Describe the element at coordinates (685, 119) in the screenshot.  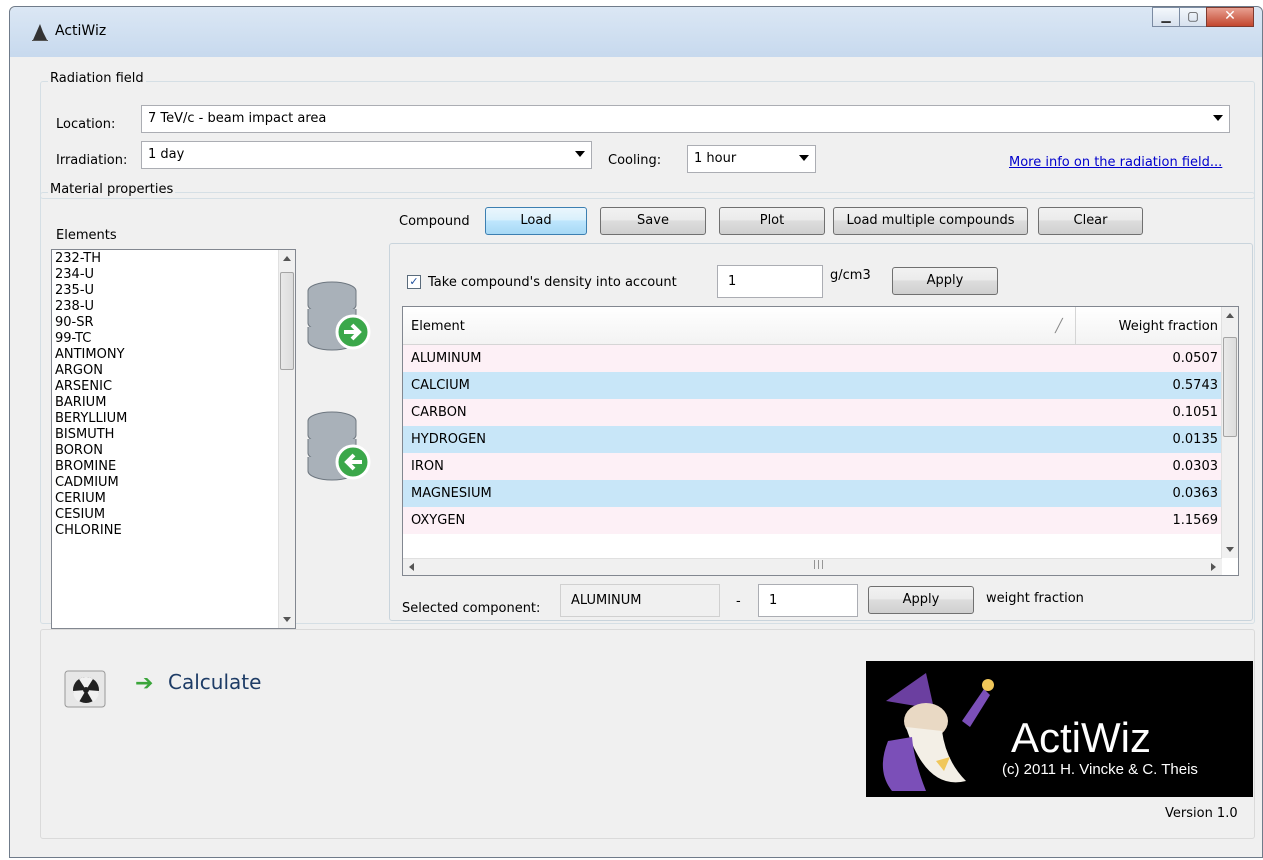
I see `location-select: 7 TeV/c - beam impact area` at that location.